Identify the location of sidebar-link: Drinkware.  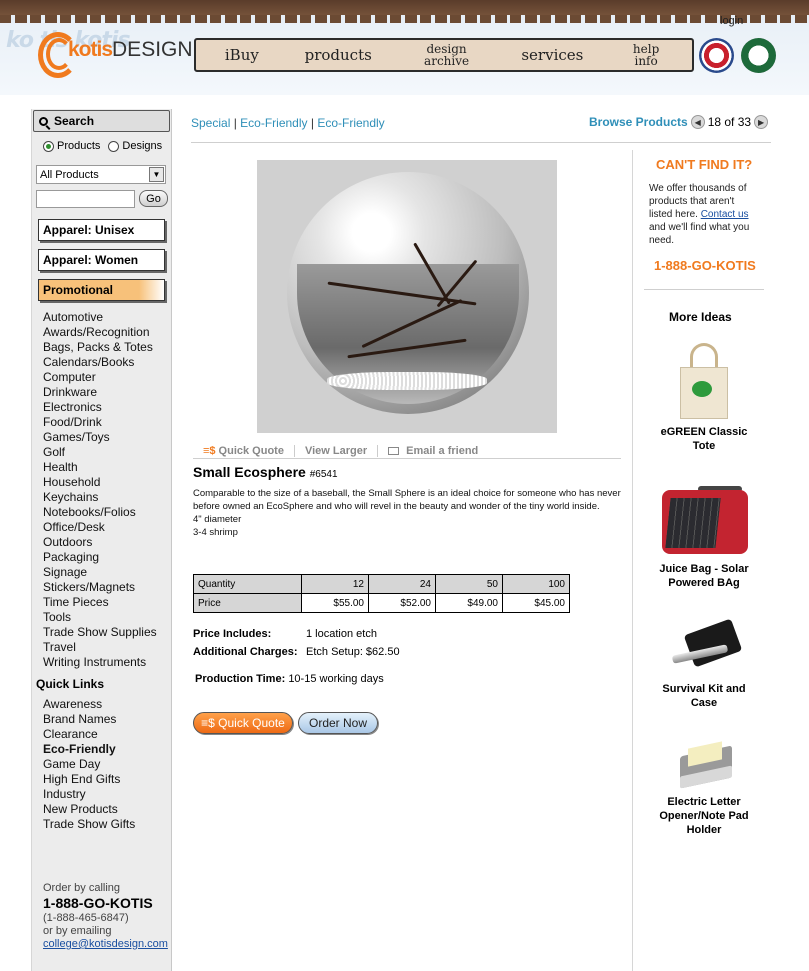
(107, 392).